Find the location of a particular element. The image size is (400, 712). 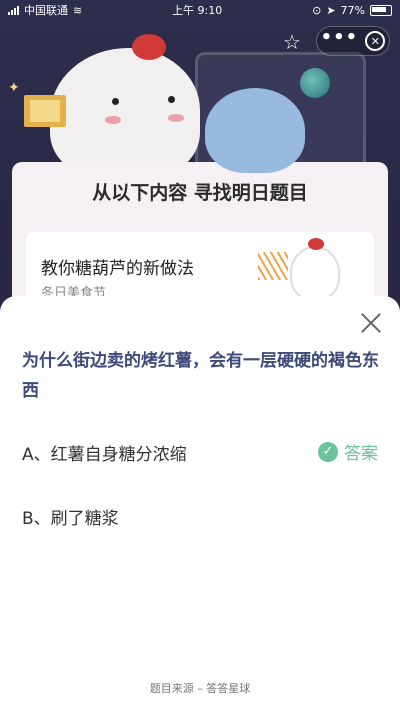

location-icon: ➤ is located at coordinates (331, 10).